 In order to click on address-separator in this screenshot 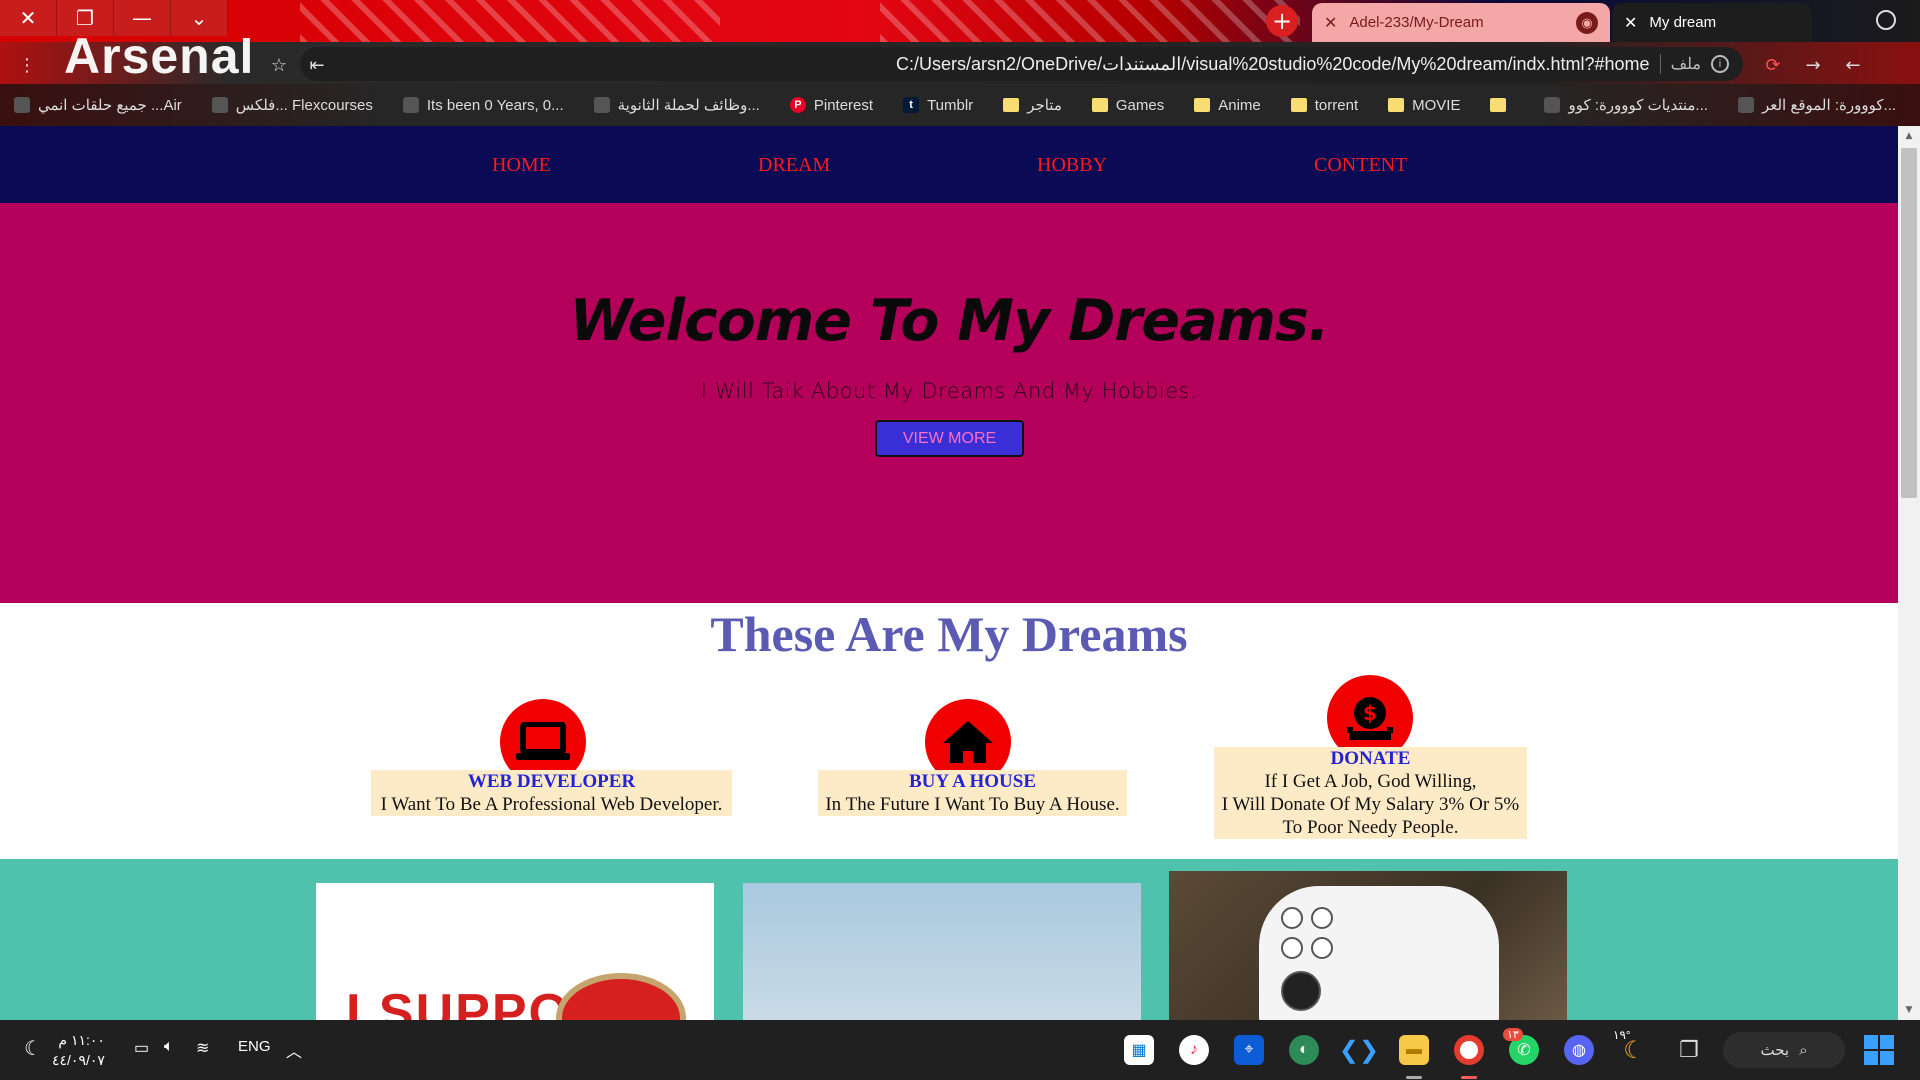, I will do `click(1660, 64)`.